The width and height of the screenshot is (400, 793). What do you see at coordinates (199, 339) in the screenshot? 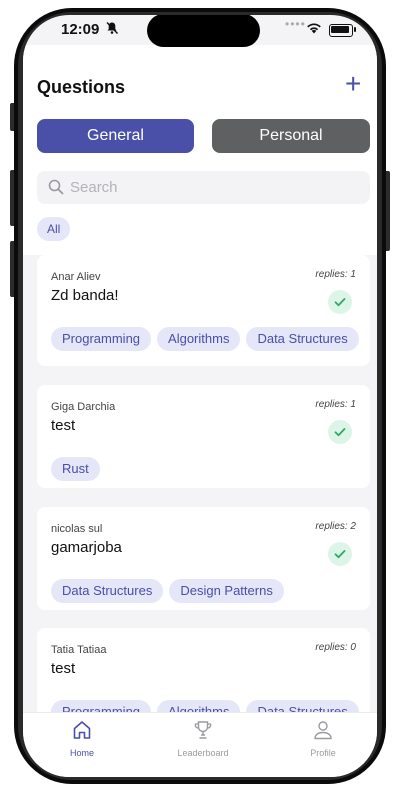
I see `tag-chip: Algorithms` at bounding box center [199, 339].